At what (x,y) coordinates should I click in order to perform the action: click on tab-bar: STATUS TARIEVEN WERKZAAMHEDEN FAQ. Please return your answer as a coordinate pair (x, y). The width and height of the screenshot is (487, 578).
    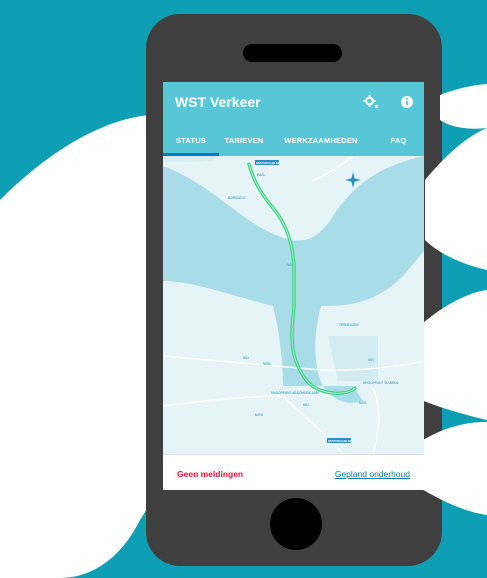
    Looking at the image, I should click on (293, 143).